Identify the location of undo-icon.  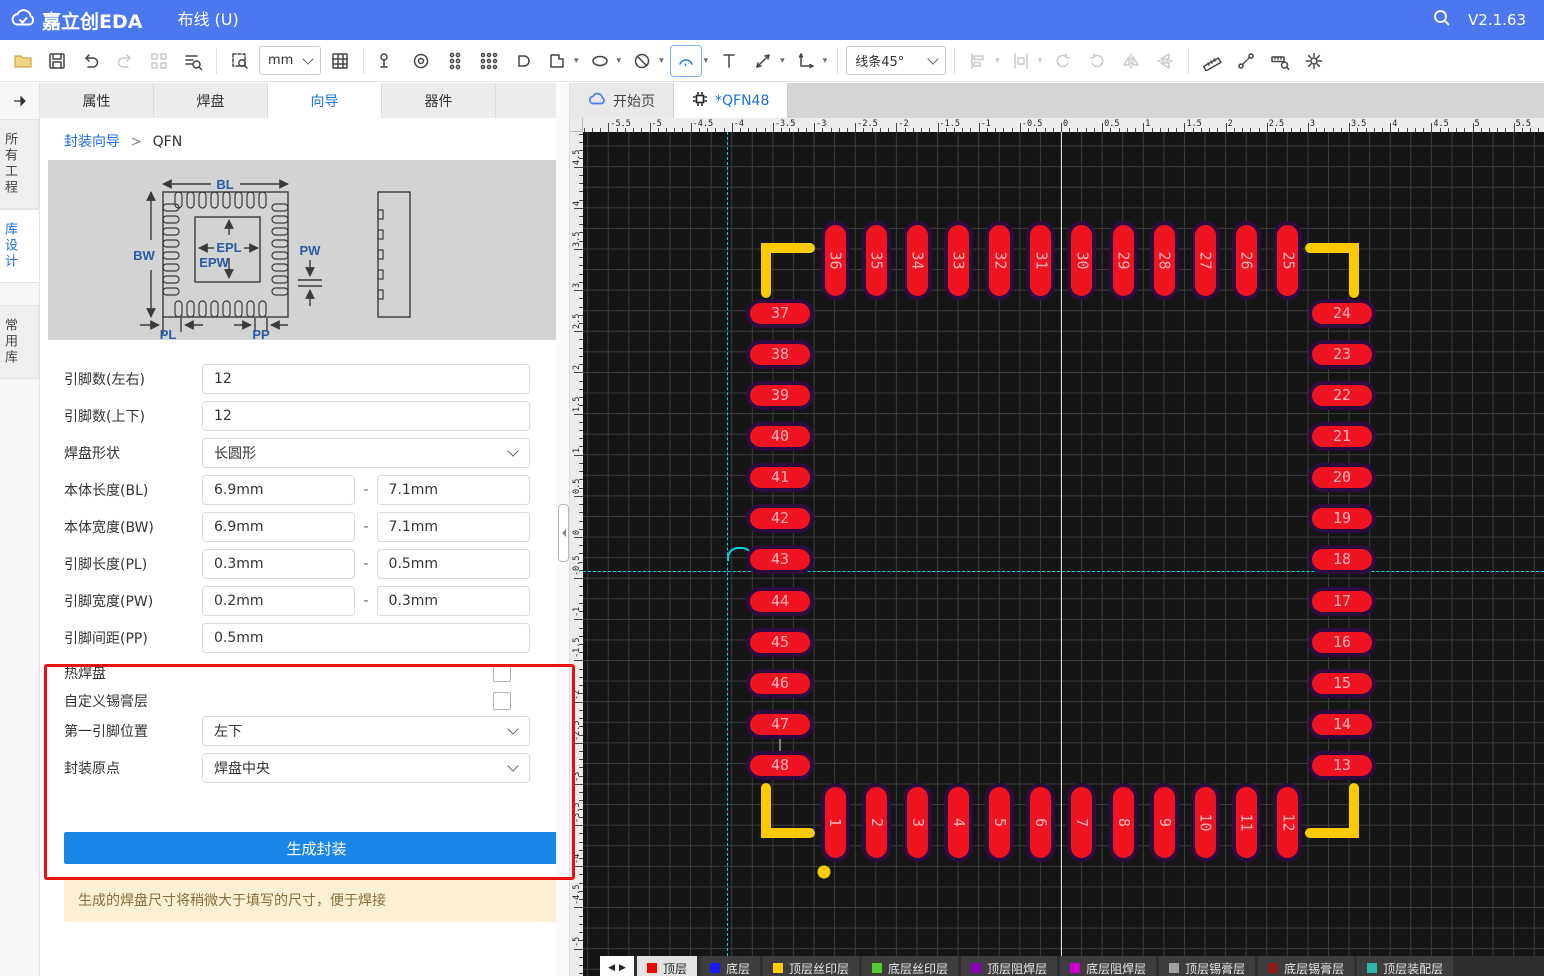
(91, 61).